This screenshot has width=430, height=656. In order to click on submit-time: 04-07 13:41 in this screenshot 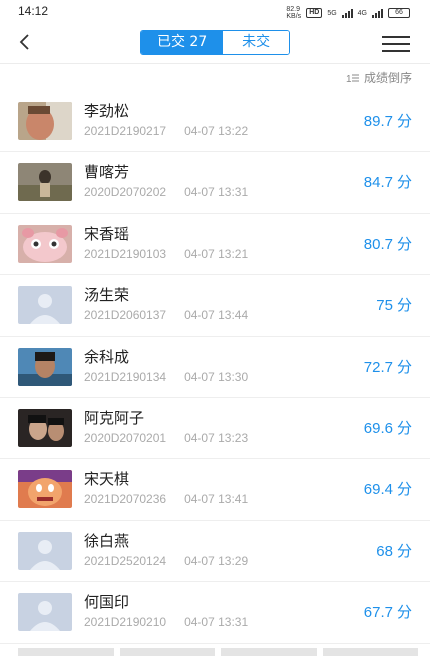, I will do `click(216, 499)`.